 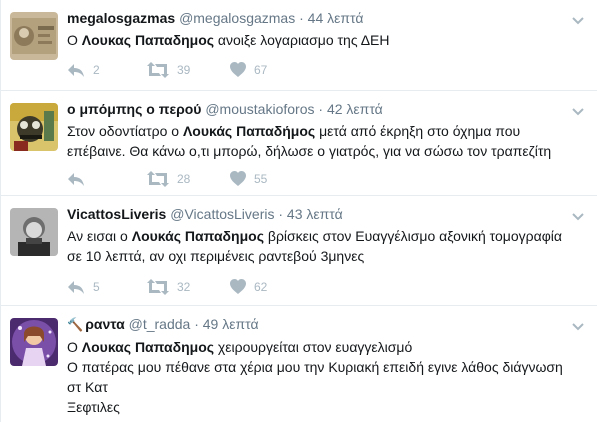 I want to click on timestamp: 49 λεπτά, so click(x=231, y=324).